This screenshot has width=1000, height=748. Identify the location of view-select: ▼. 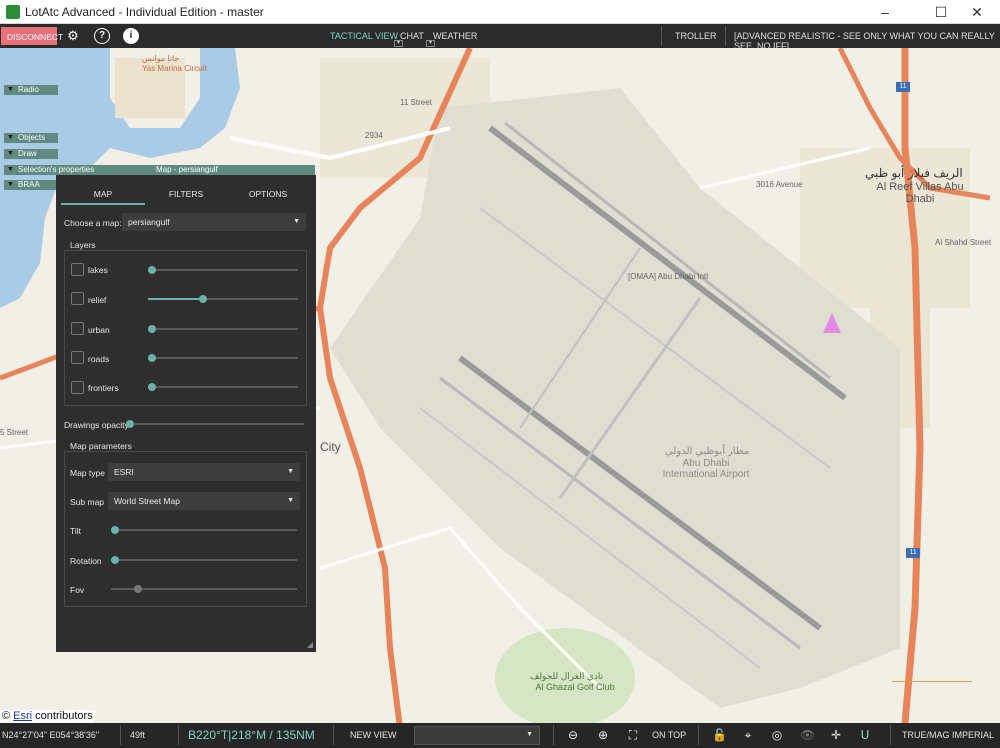
(477, 735).